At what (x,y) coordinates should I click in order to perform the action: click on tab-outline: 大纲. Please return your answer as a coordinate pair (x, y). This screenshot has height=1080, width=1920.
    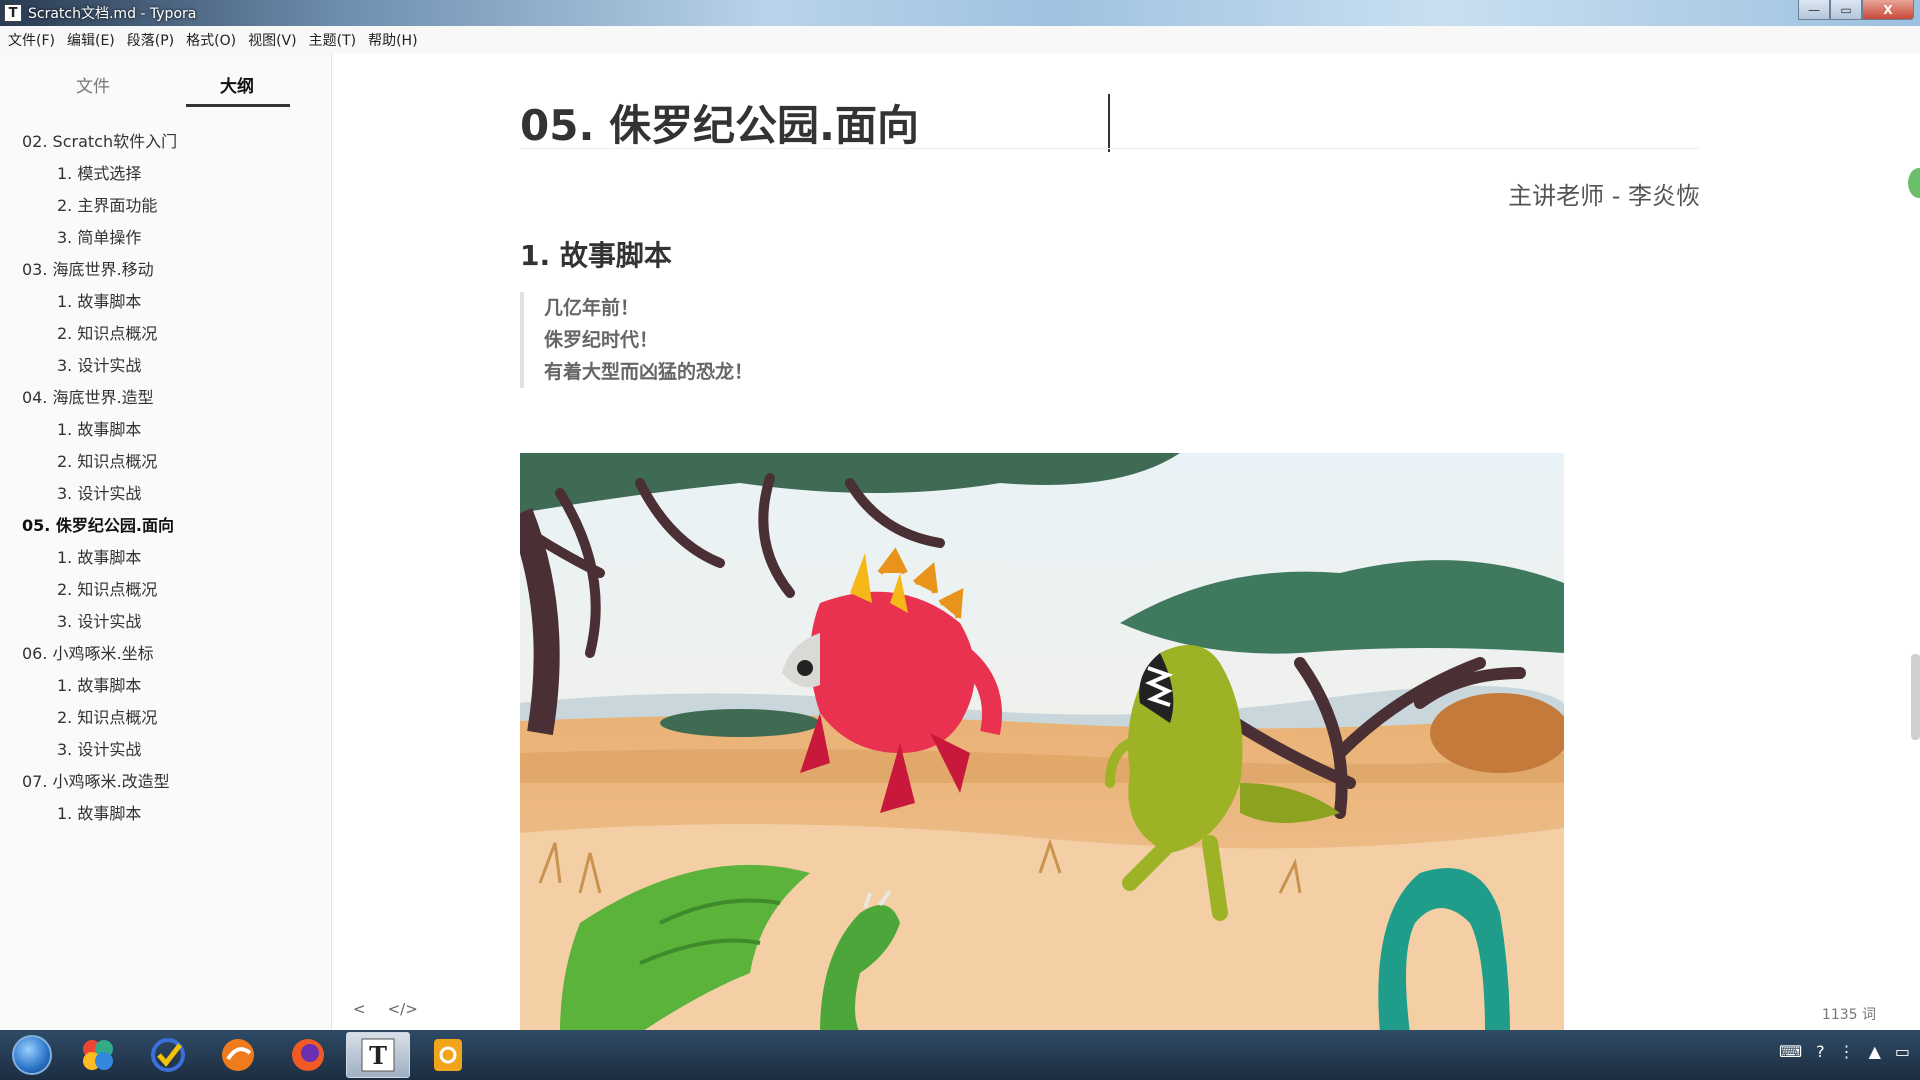
    Looking at the image, I should click on (237, 84).